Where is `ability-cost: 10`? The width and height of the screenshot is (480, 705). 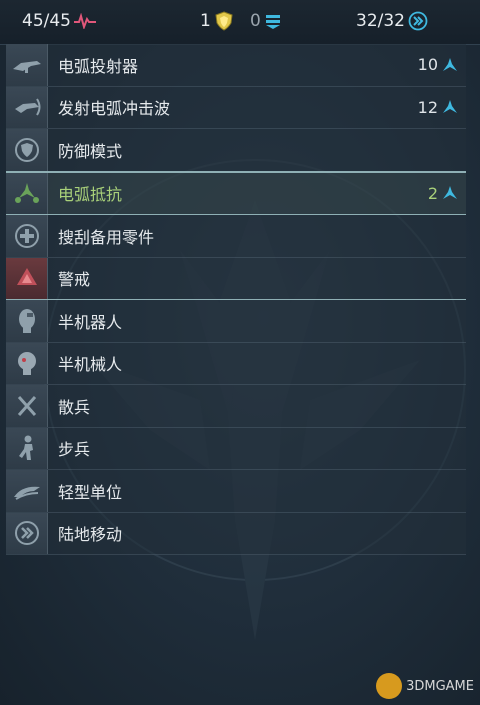 ability-cost: 10 is located at coordinates (427, 65).